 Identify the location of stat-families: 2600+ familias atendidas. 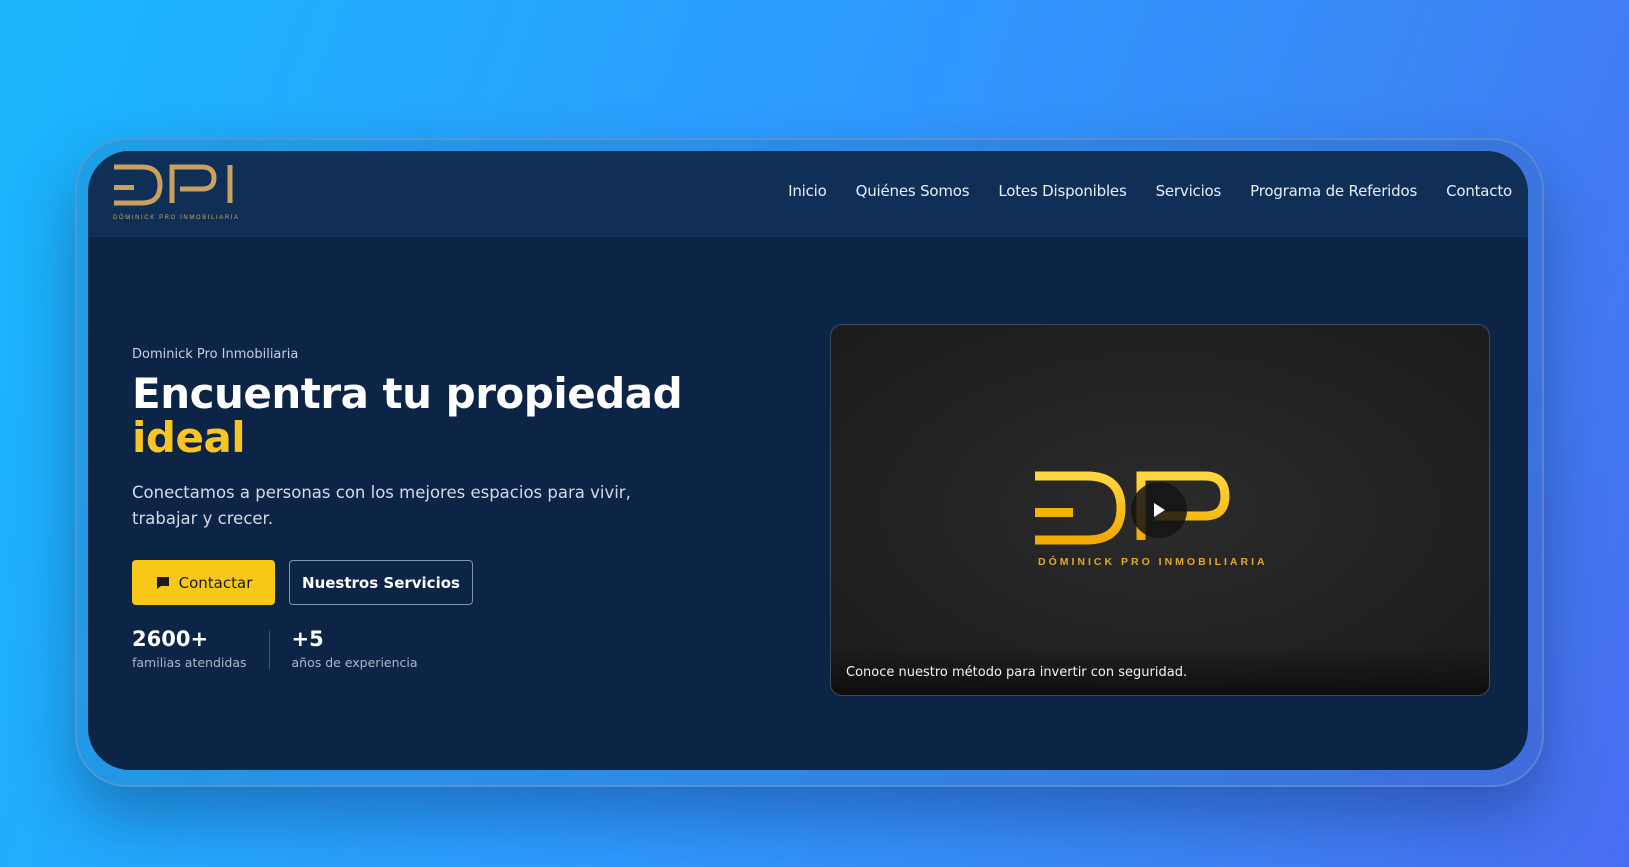
(189, 648).